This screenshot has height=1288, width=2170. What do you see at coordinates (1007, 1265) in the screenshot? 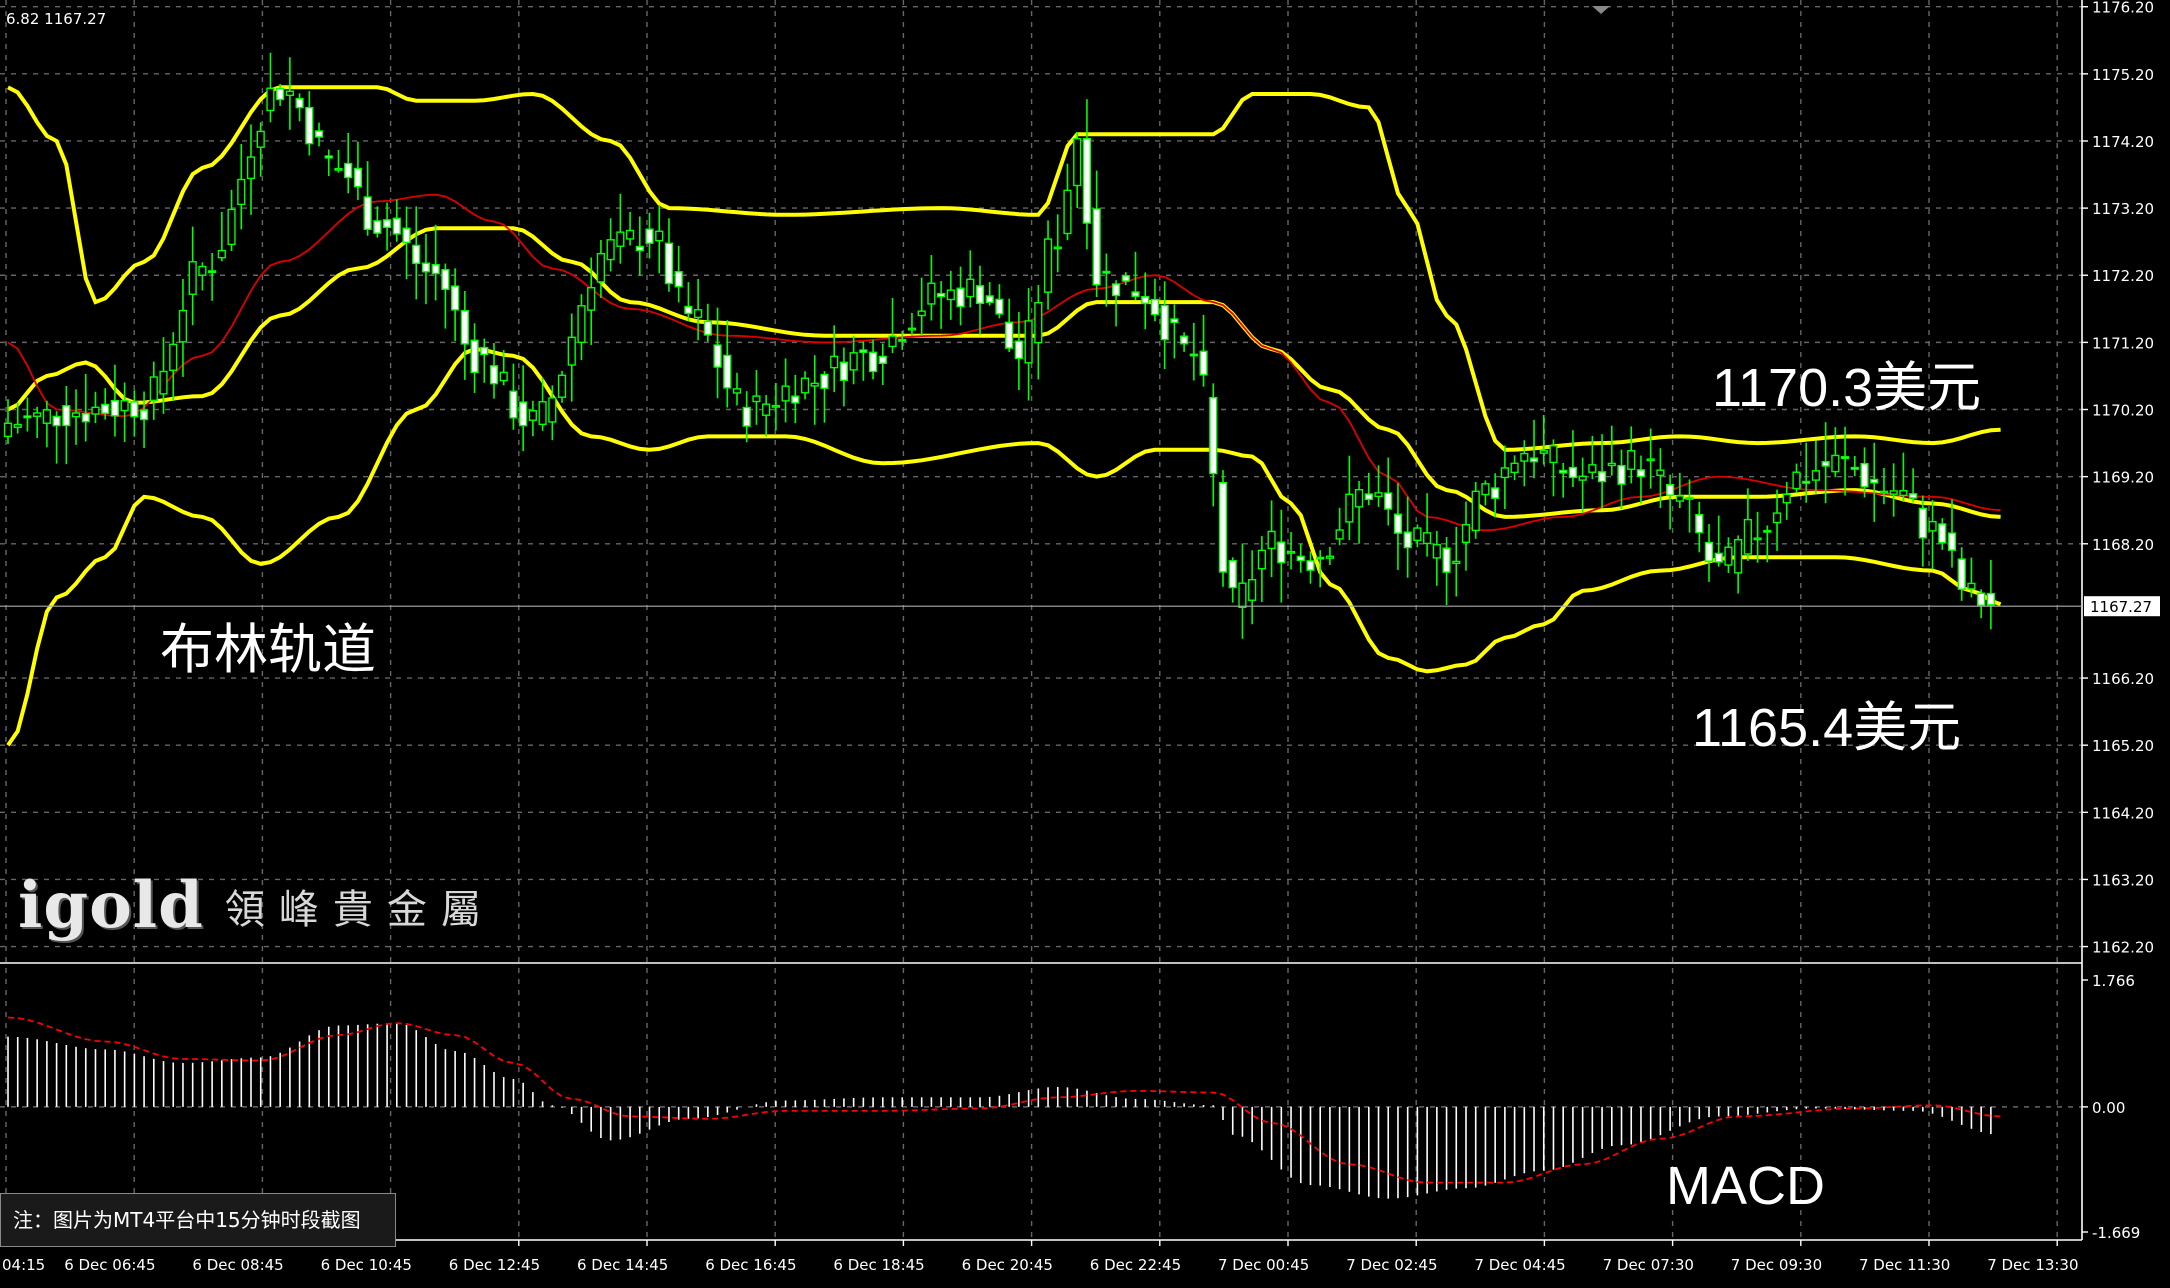
I see `time-tick-label: 6 Dec 20:45` at bounding box center [1007, 1265].